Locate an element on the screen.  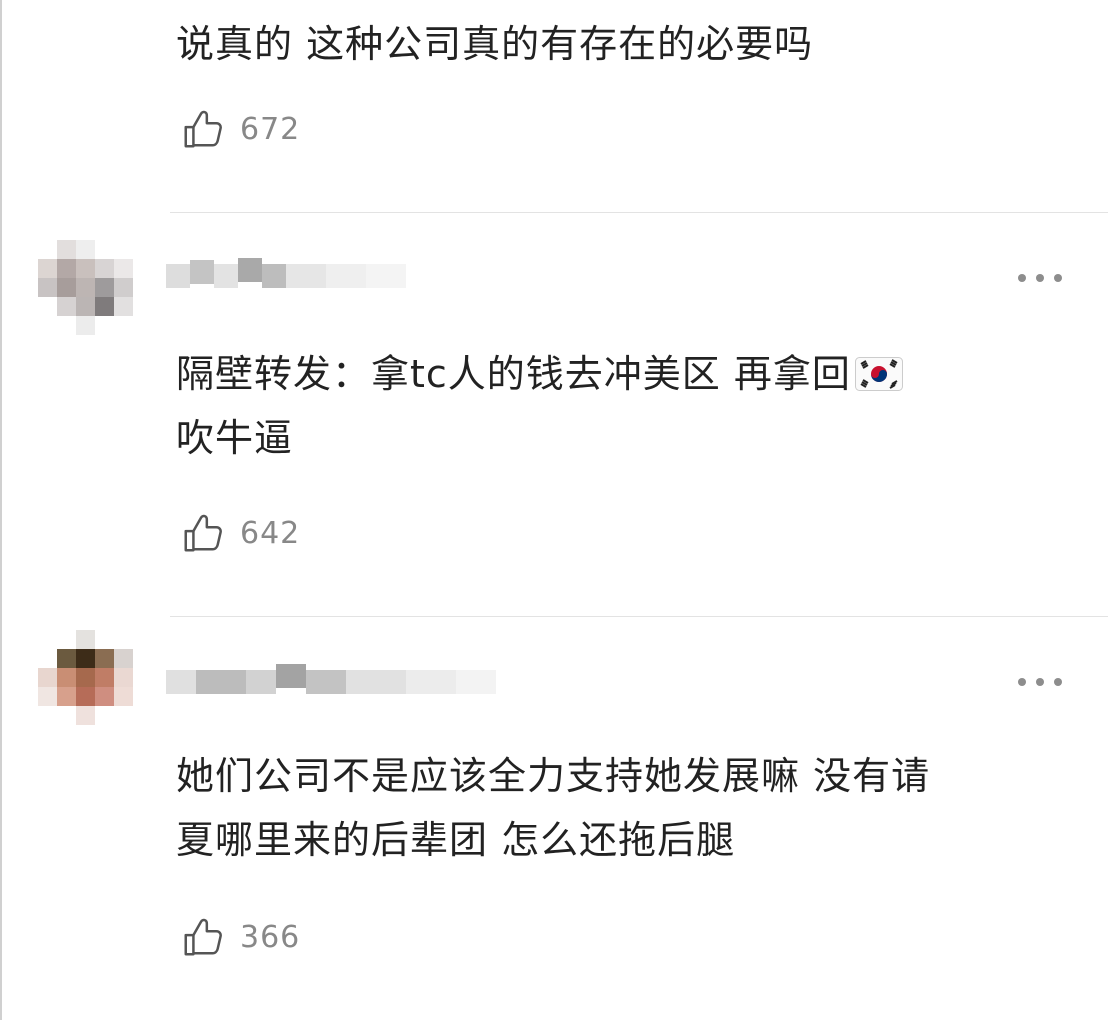
comment-2-line-1: 隔壁转发：拿tc人的钱去冲美区 再拿回 is located at coordinates (513, 374).